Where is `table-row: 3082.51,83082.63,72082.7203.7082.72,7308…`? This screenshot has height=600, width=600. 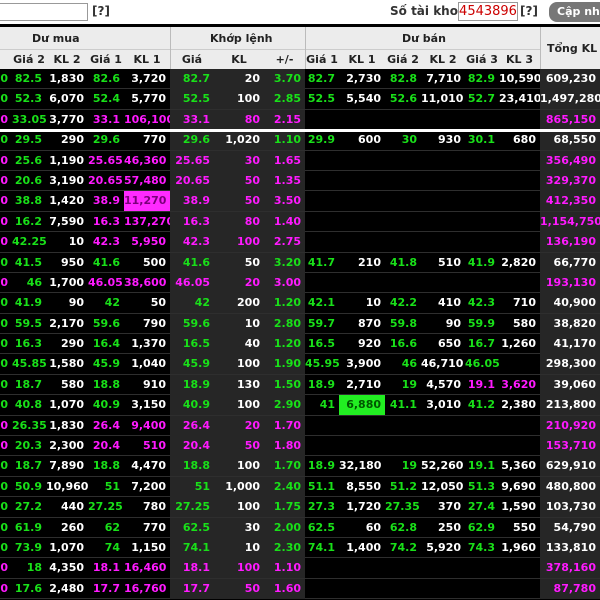 table-row: 3082.51,83082.63,72082.7203.7082.72,7308… is located at coordinates (300, 79).